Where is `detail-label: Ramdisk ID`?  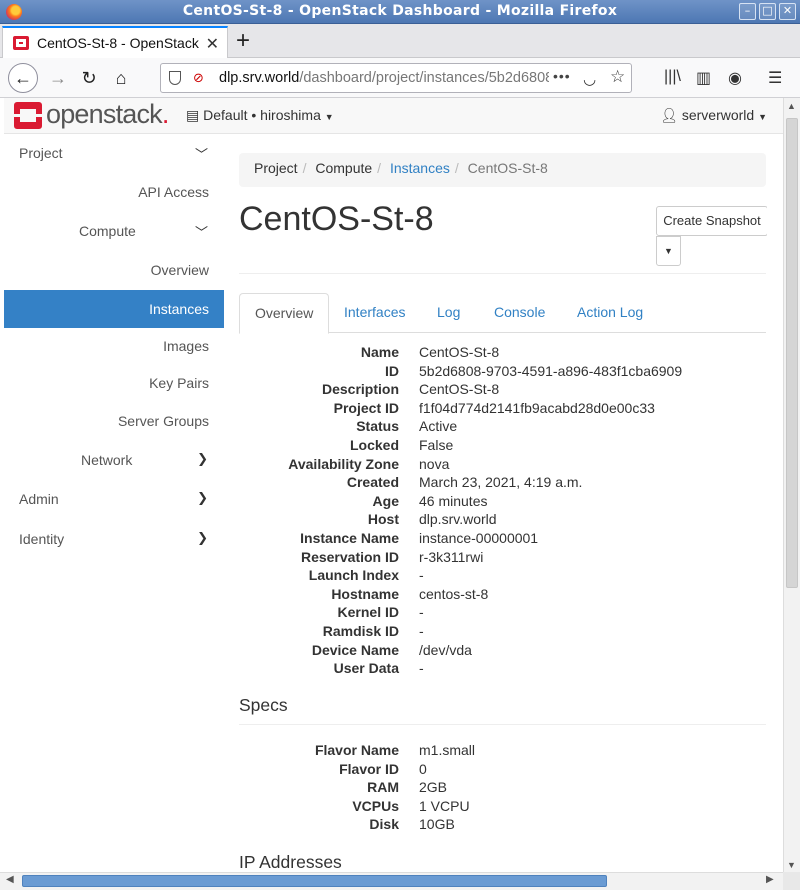
detail-label: Ramdisk ID is located at coordinates (360, 630).